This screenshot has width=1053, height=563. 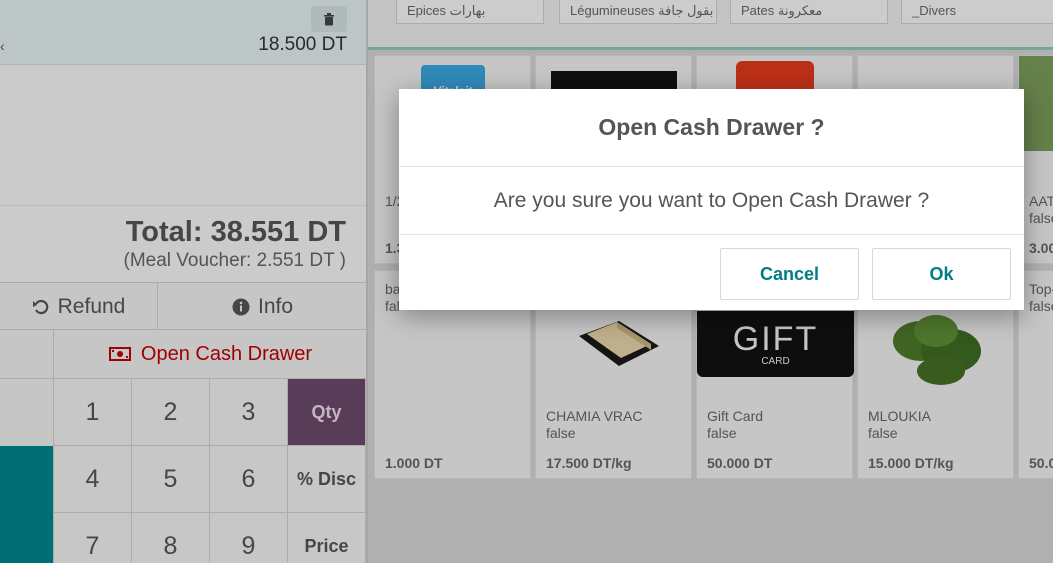 What do you see at coordinates (711, 128) in the screenshot?
I see `dialog-title: Open Cash Drawer ?` at bounding box center [711, 128].